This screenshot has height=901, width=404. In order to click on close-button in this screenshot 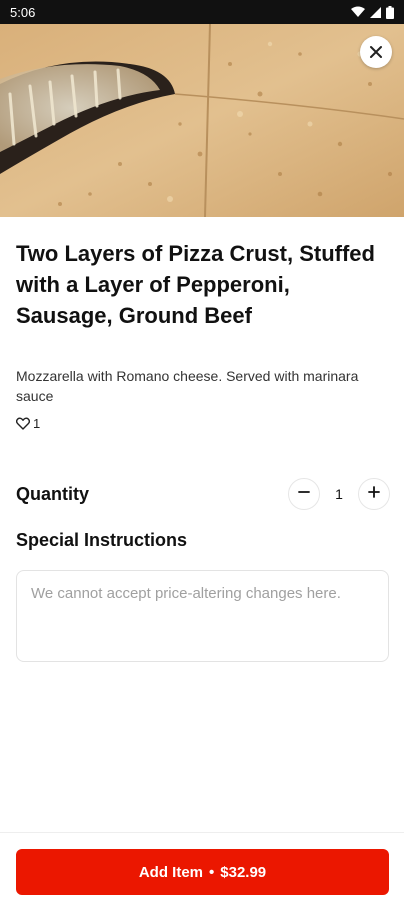, I will do `click(376, 52)`.